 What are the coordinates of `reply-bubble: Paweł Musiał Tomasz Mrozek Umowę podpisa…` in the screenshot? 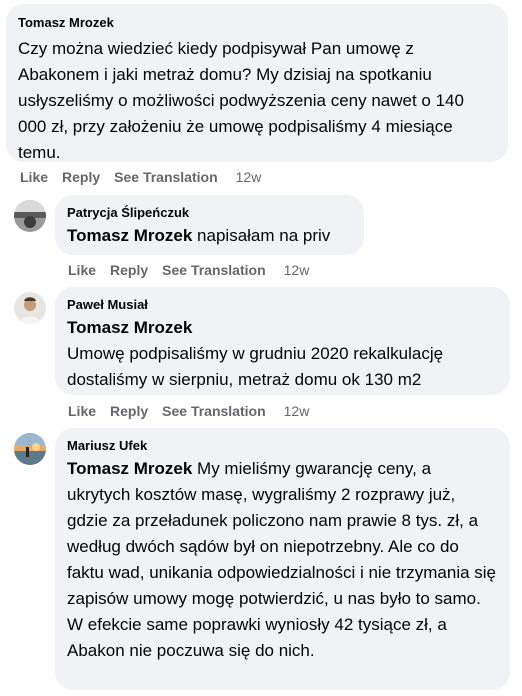 It's located at (282, 341).